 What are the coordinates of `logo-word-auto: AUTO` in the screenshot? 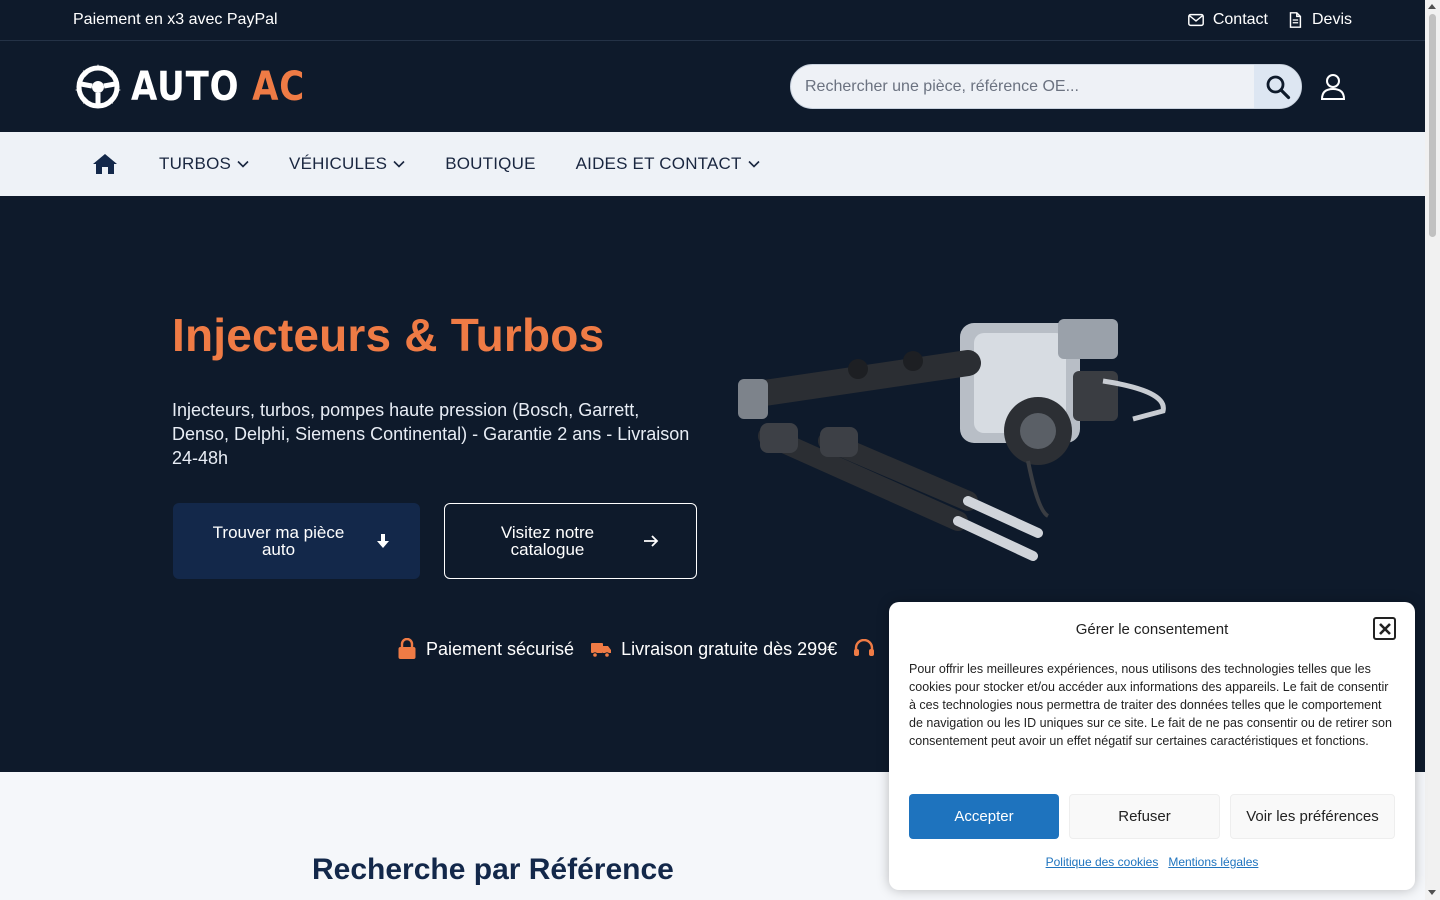 It's located at (185, 86).